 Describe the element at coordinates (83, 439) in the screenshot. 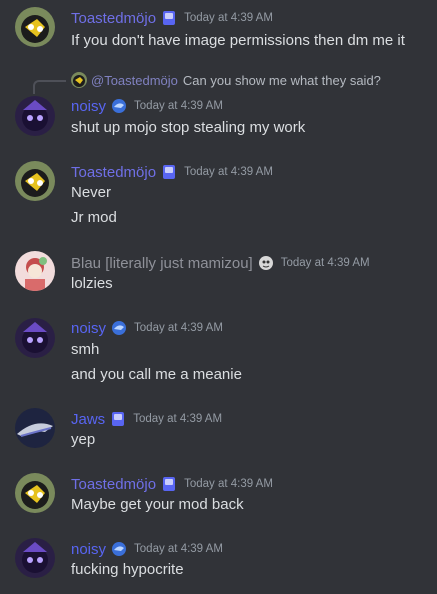

I see `message-text: yep` at that location.